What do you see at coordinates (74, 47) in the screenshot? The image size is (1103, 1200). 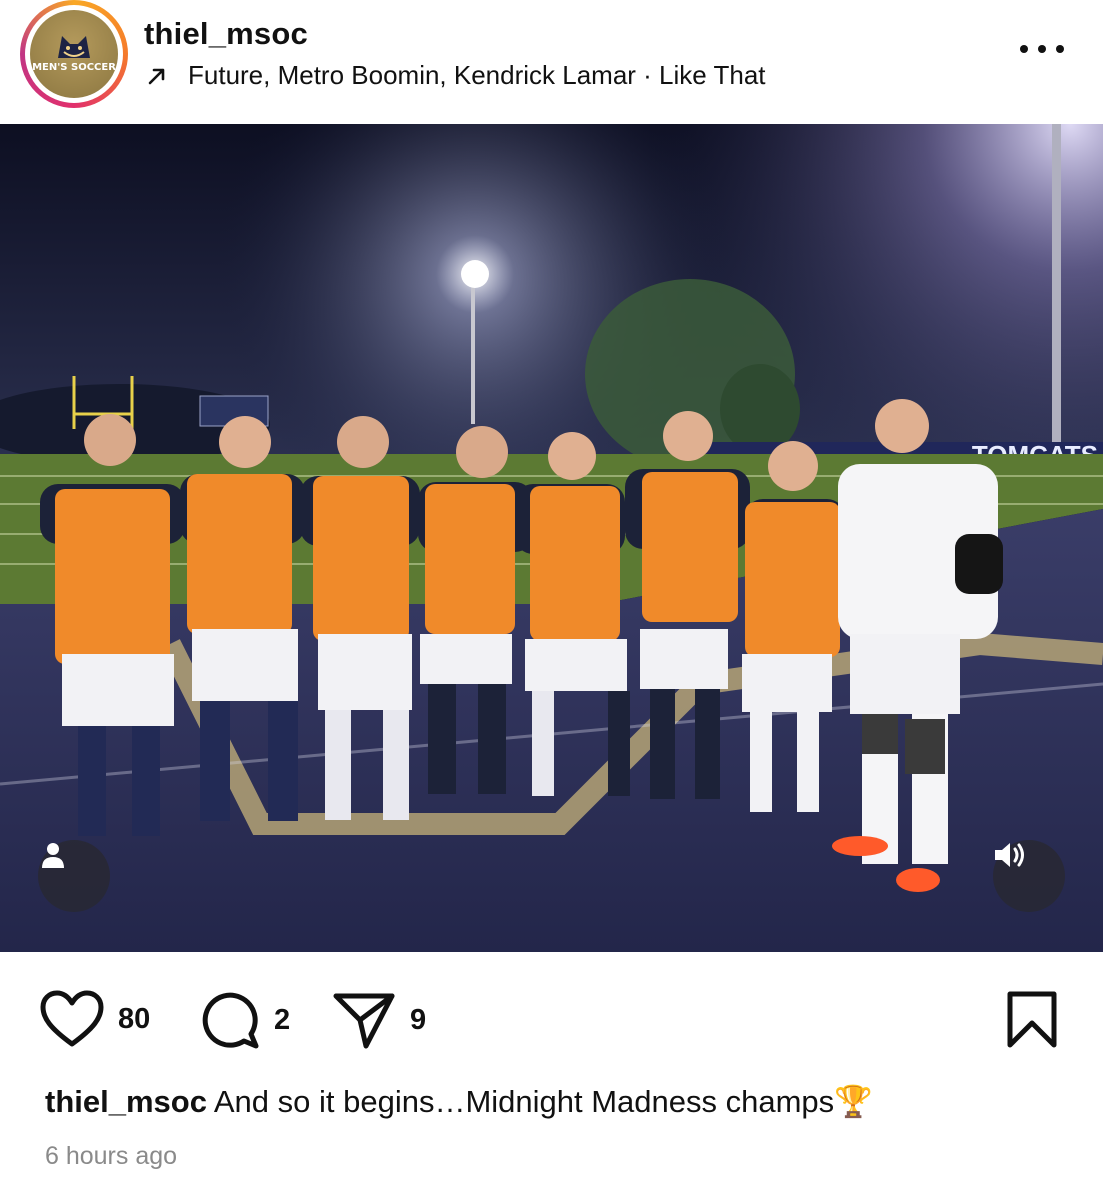 I see `tomcat-logo-icon` at bounding box center [74, 47].